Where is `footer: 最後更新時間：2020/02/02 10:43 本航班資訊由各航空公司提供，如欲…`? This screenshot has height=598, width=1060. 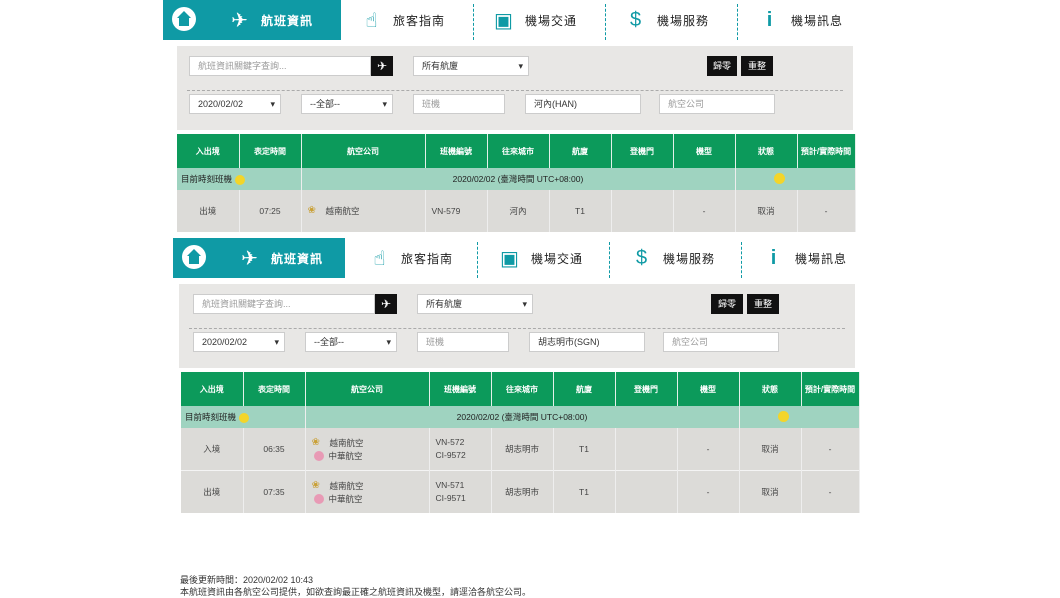
footer: 最後更新時間：2020/02/02 10:43 本航班資訊由各航空公司提供，如欲… is located at coordinates (355, 586).